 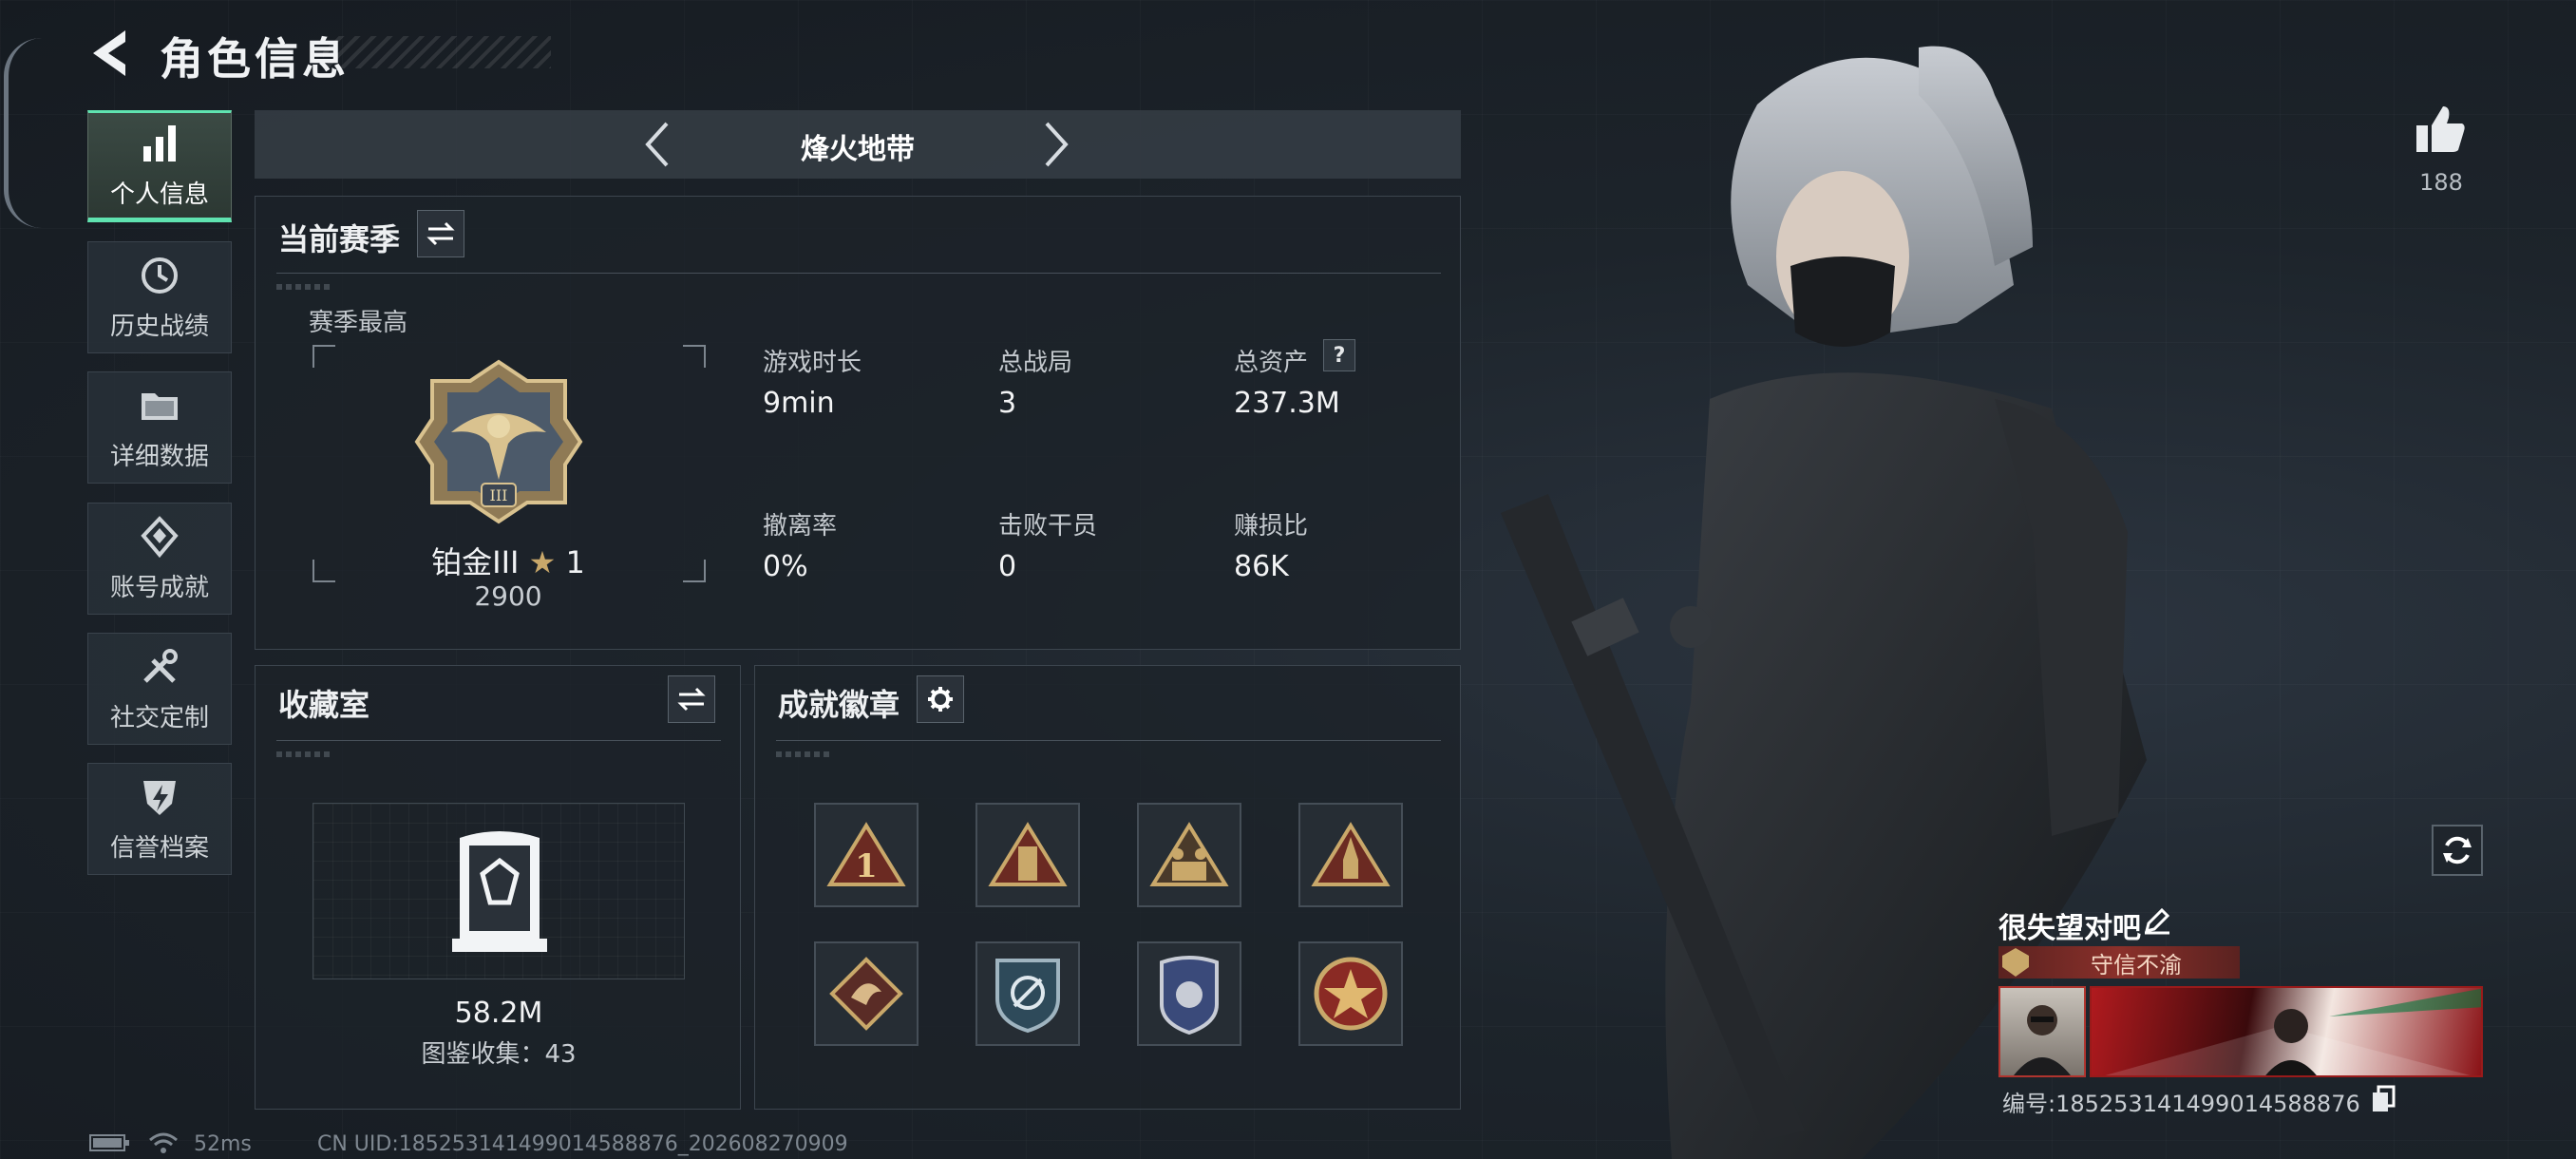 I want to click on collection-value: 58.2M, so click(x=498, y=1013).